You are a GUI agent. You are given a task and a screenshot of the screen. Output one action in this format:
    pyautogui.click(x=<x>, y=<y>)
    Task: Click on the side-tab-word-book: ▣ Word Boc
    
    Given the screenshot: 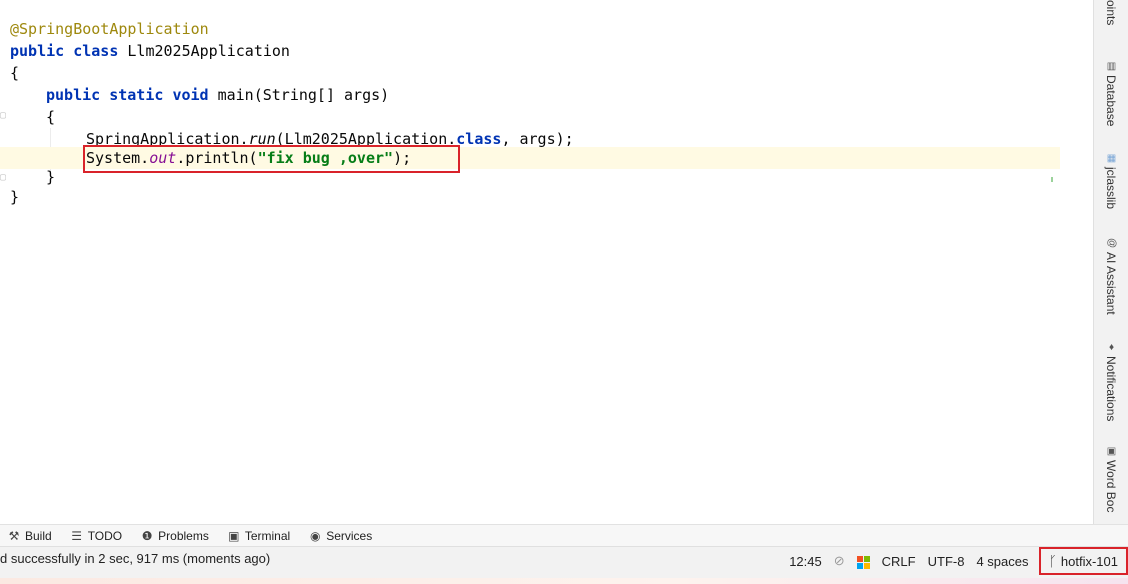 What is the action you would take?
    pyautogui.click(x=1111, y=486)
    